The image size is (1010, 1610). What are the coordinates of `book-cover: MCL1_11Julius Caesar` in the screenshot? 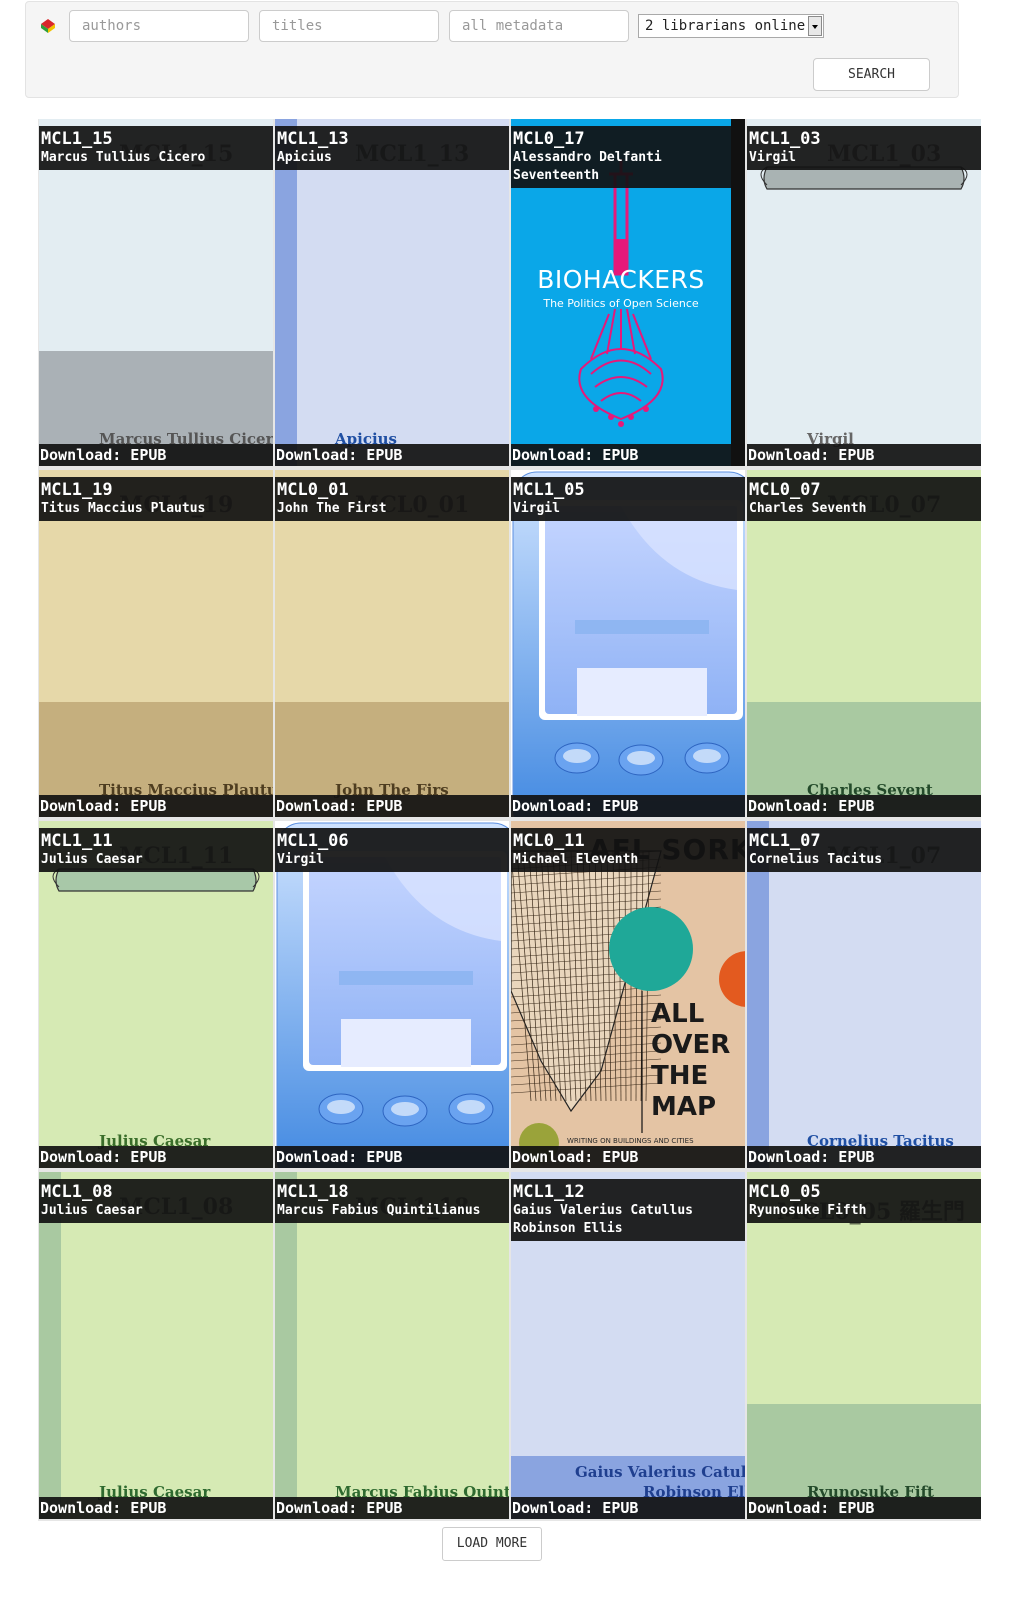 It's located at (156, 994).